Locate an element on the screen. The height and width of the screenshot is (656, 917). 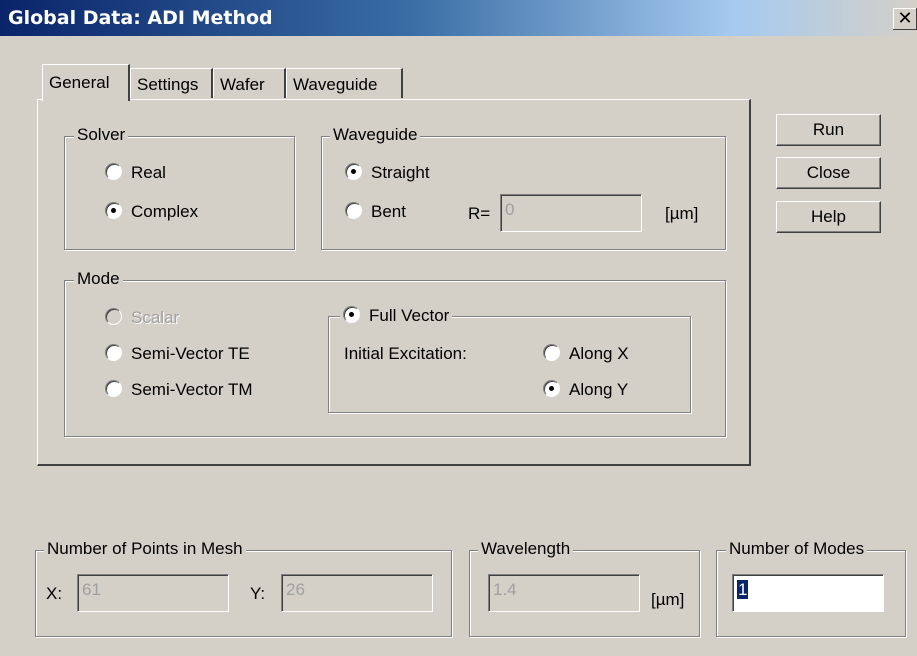
close-icon: ✕ is located at coordinates (905, 19).